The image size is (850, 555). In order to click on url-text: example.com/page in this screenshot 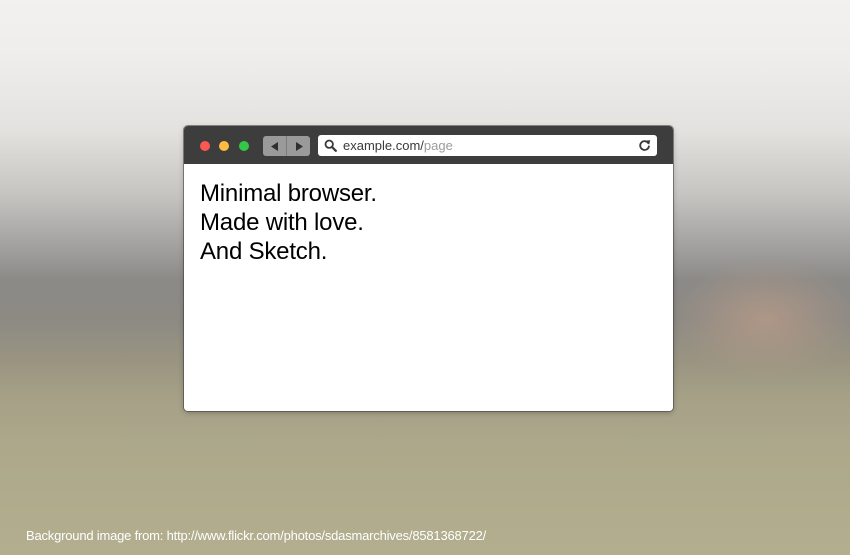, I will do `click(398, 145)`.